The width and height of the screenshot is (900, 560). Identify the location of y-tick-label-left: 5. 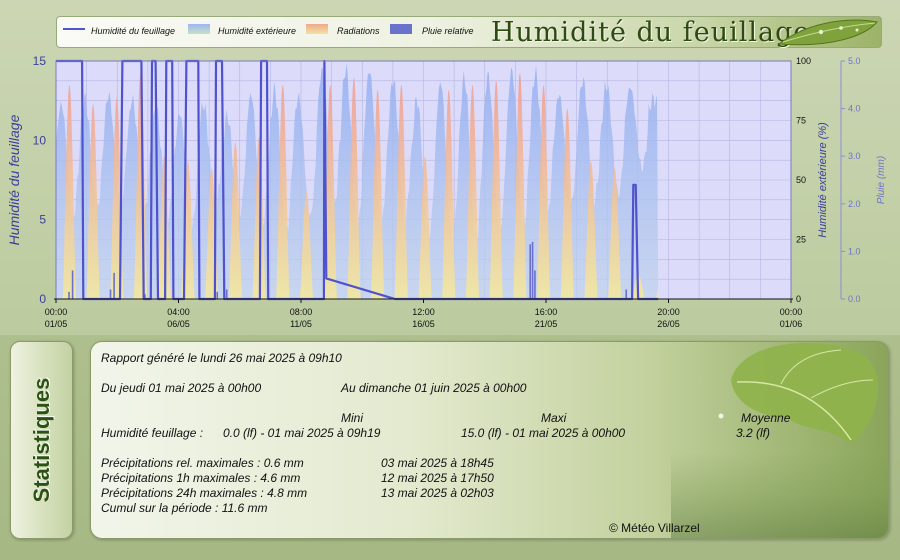
(42, 220).